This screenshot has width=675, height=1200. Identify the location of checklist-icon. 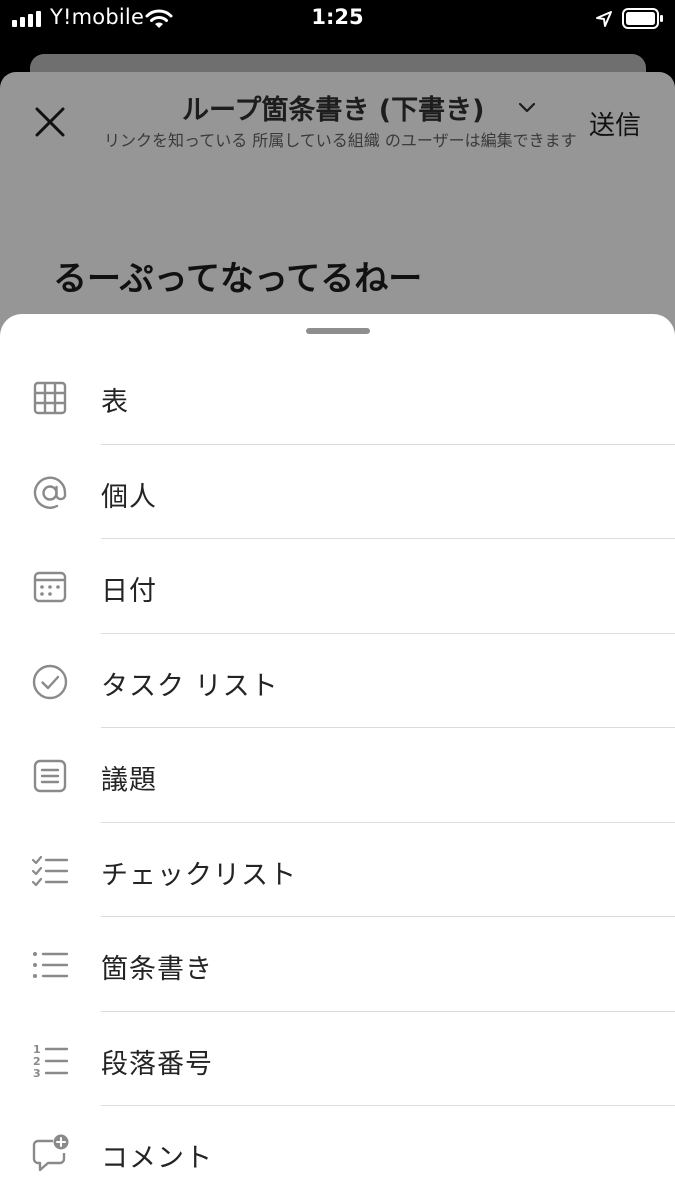
(50, 870).